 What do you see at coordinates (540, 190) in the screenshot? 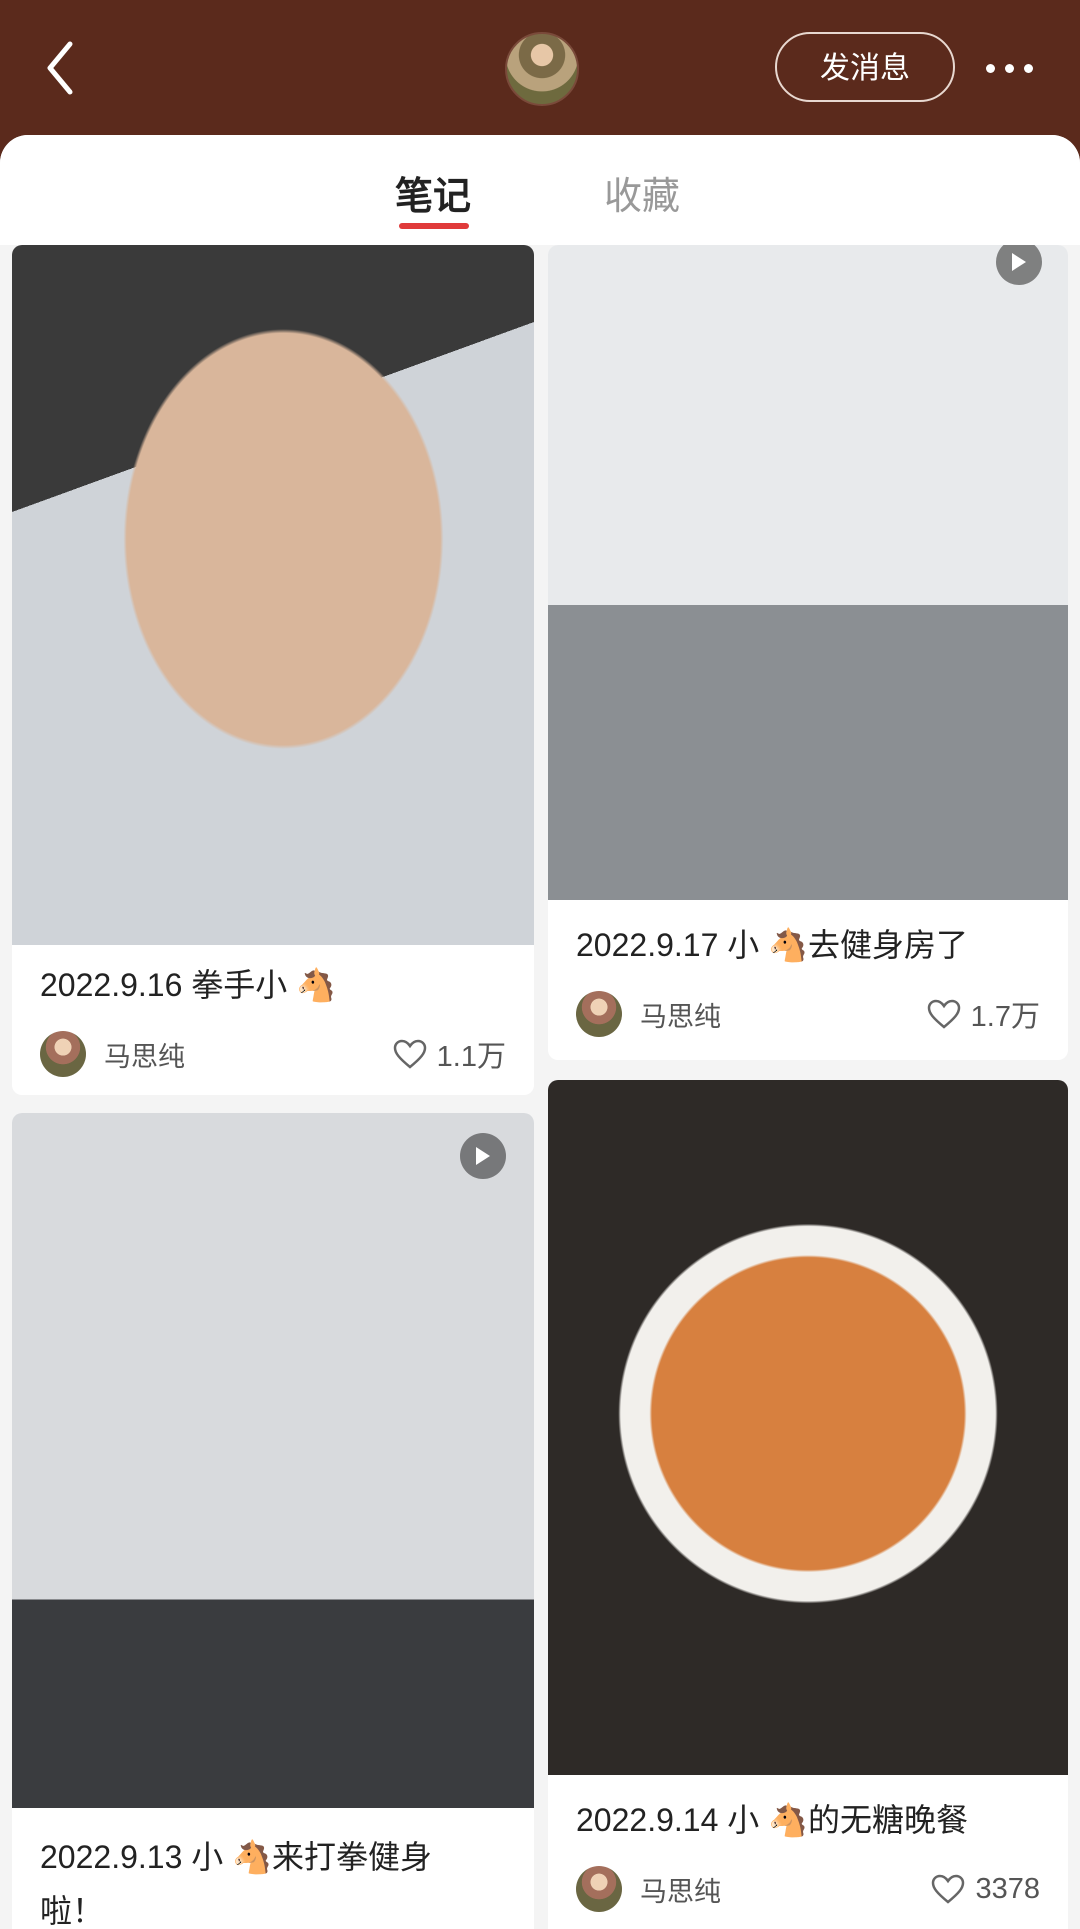
I see `tab-bar: 笔记 收藏` at bounding box center [540, 190].